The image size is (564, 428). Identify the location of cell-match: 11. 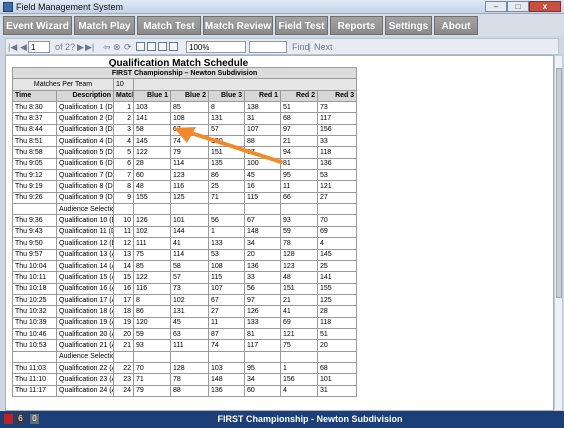
(123, 232).